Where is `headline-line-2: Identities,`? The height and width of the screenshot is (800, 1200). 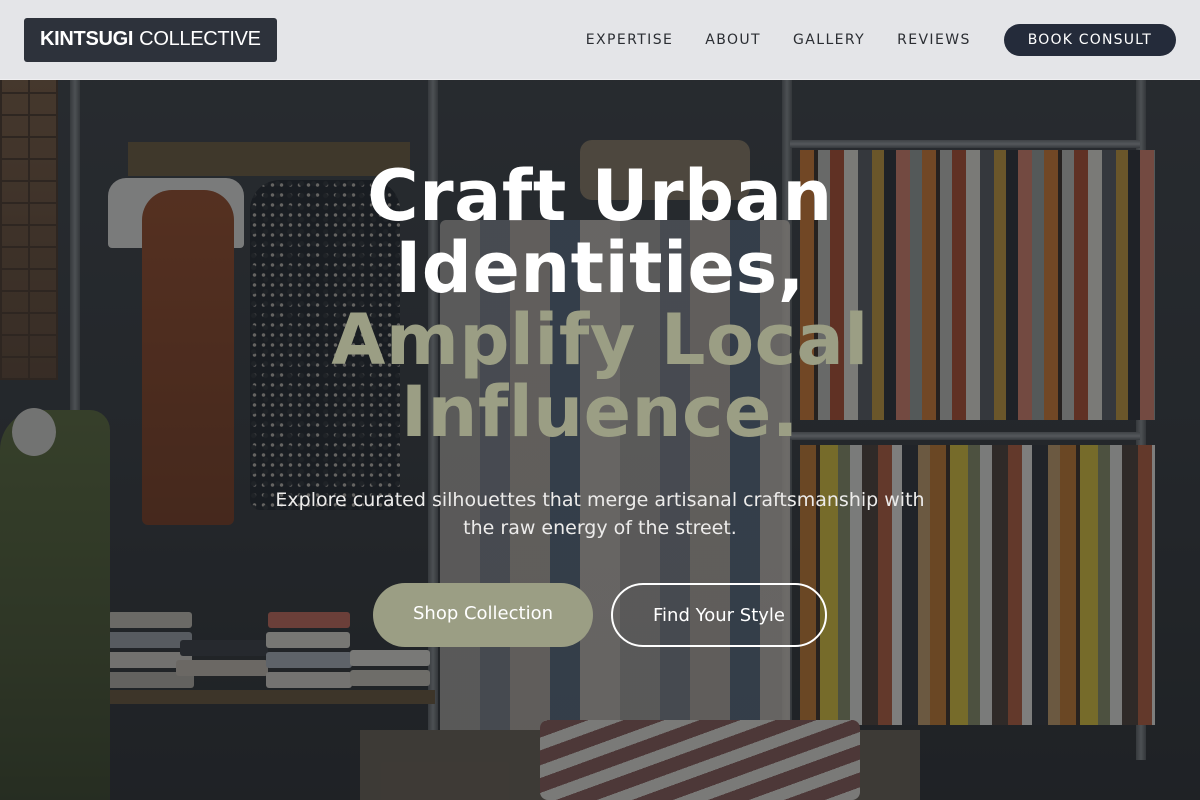 headline-line-2: Identities, is located at coordinates (600, 268).